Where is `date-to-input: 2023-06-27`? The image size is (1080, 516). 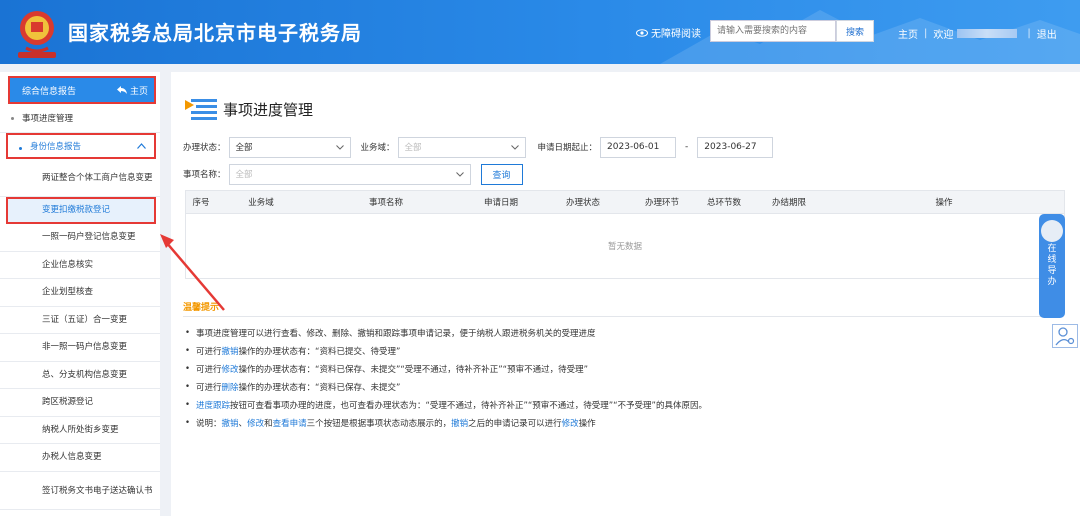 date-to-input: 2023-06-27 is located at coordinates (735, 147).